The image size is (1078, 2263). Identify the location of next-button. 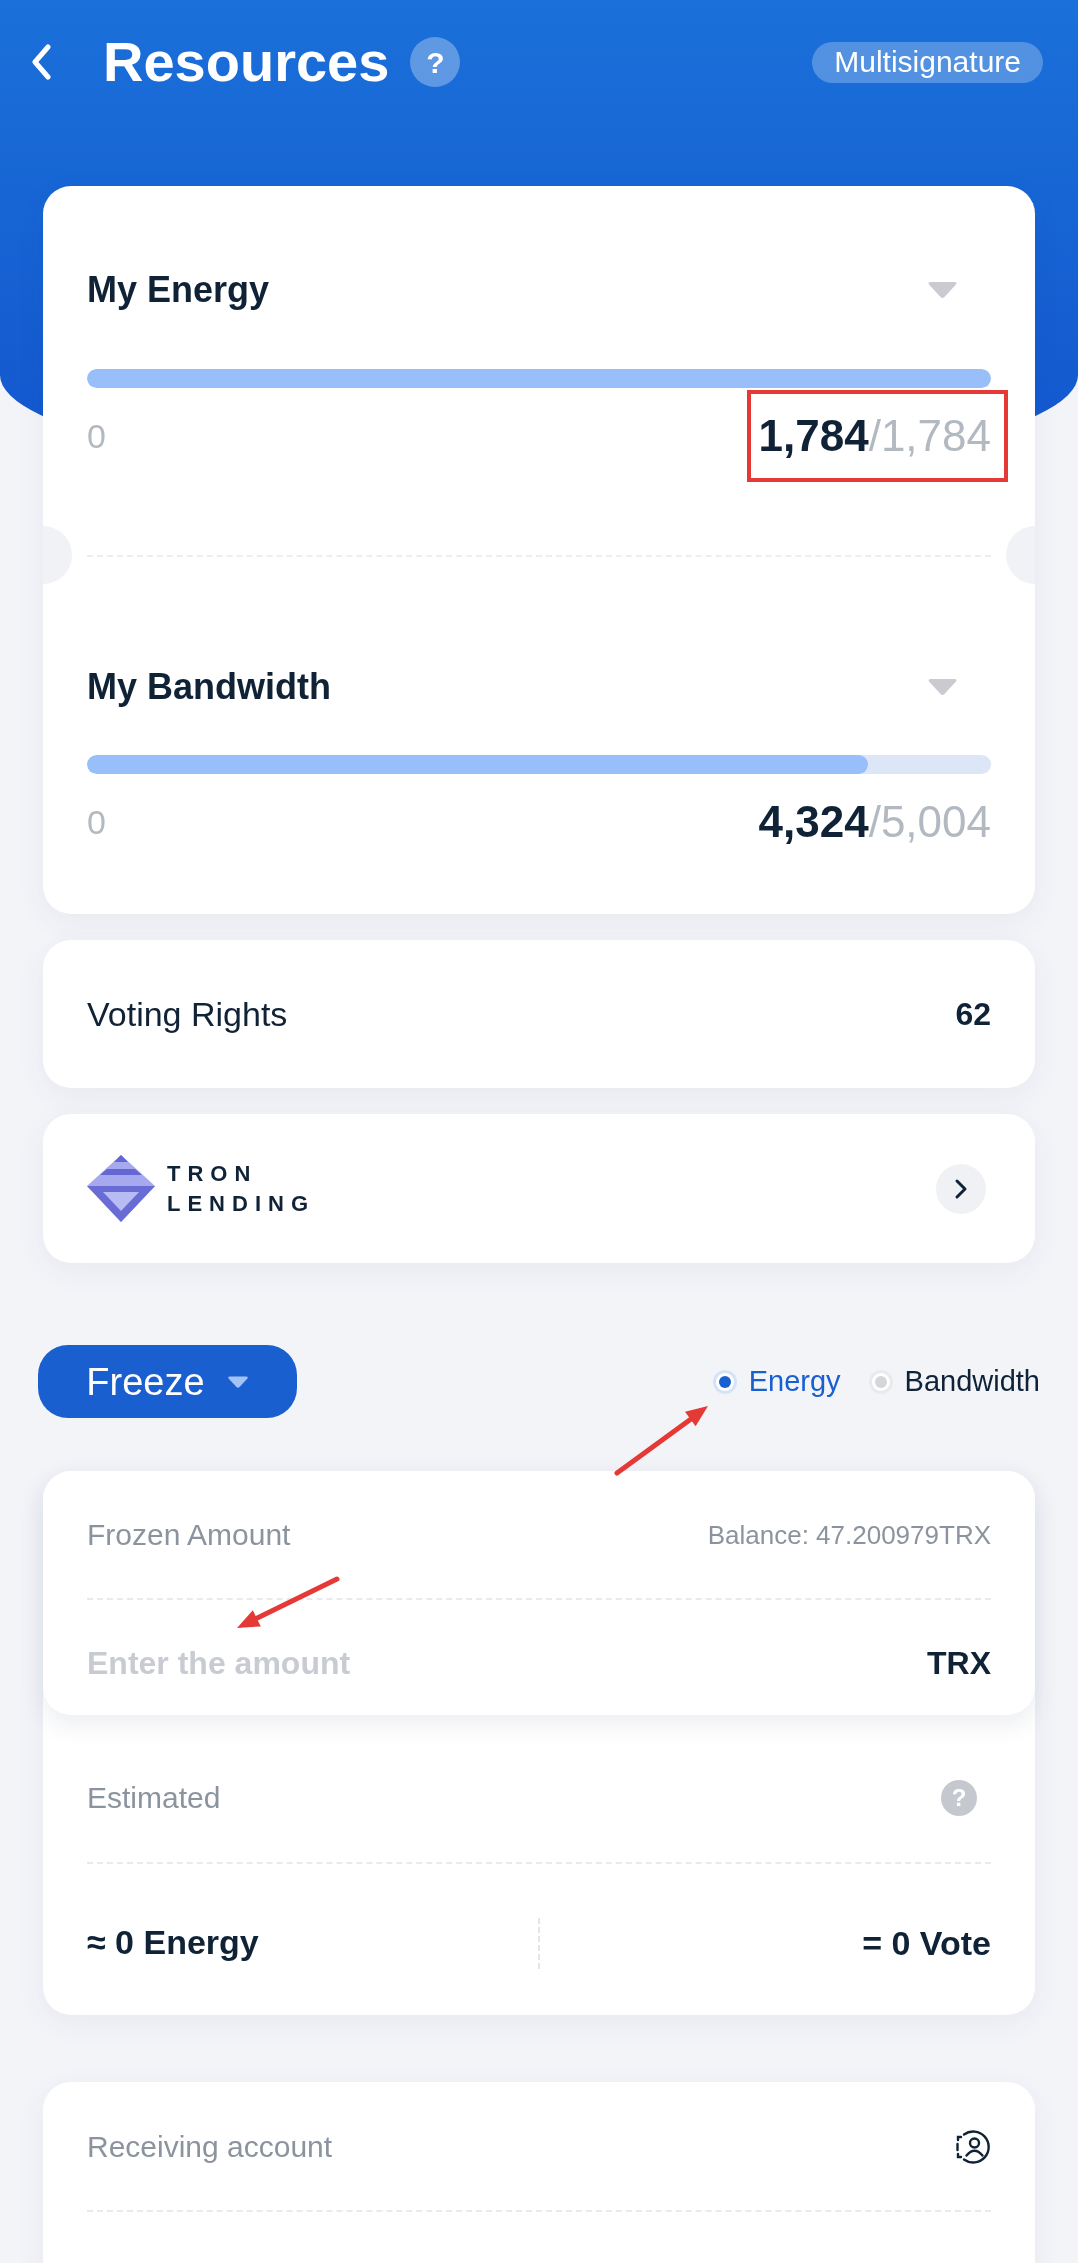
(961, 1188).